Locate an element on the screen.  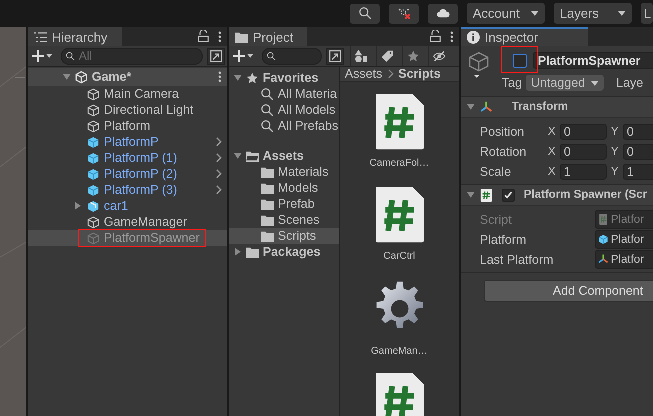
hierarchy-item: PlatformP (3) is located at coordinates (127, 190).